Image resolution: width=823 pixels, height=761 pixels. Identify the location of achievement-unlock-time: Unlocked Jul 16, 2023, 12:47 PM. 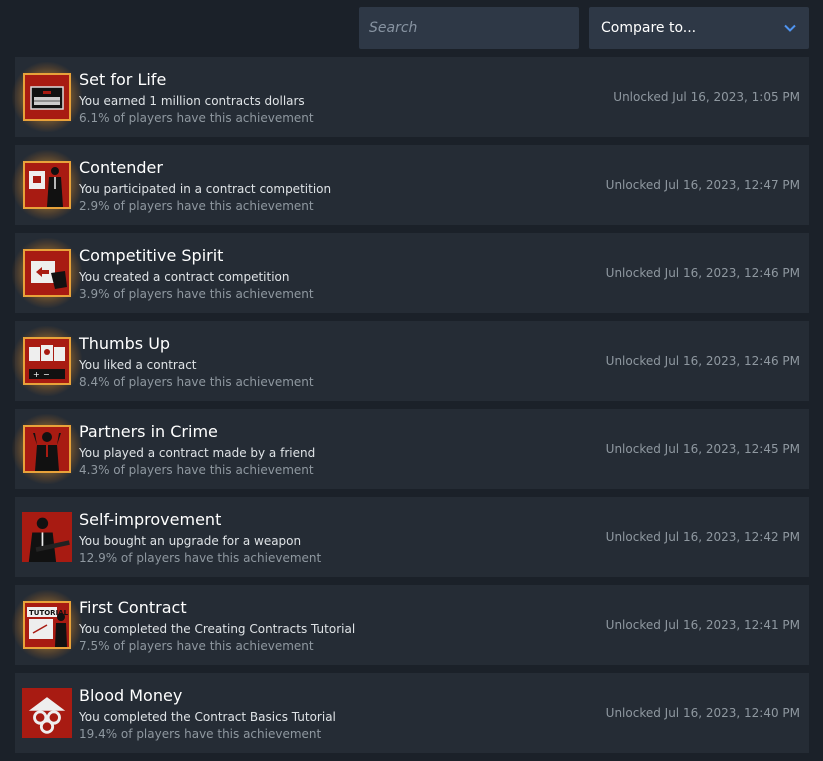
(702, 185).